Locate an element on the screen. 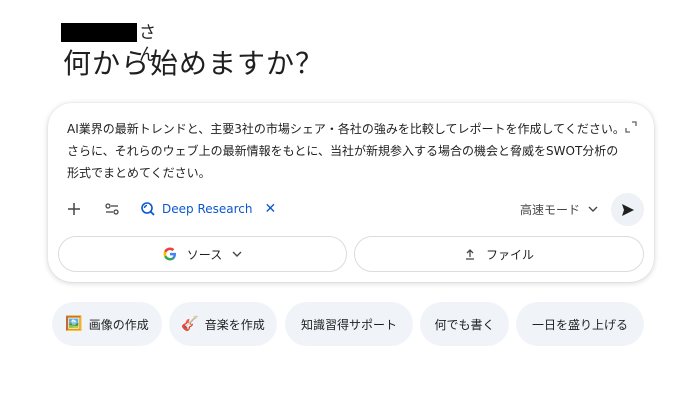 The width and height of the screenshot is (700, 417). tune-icon is located at coordinates (112, 209).